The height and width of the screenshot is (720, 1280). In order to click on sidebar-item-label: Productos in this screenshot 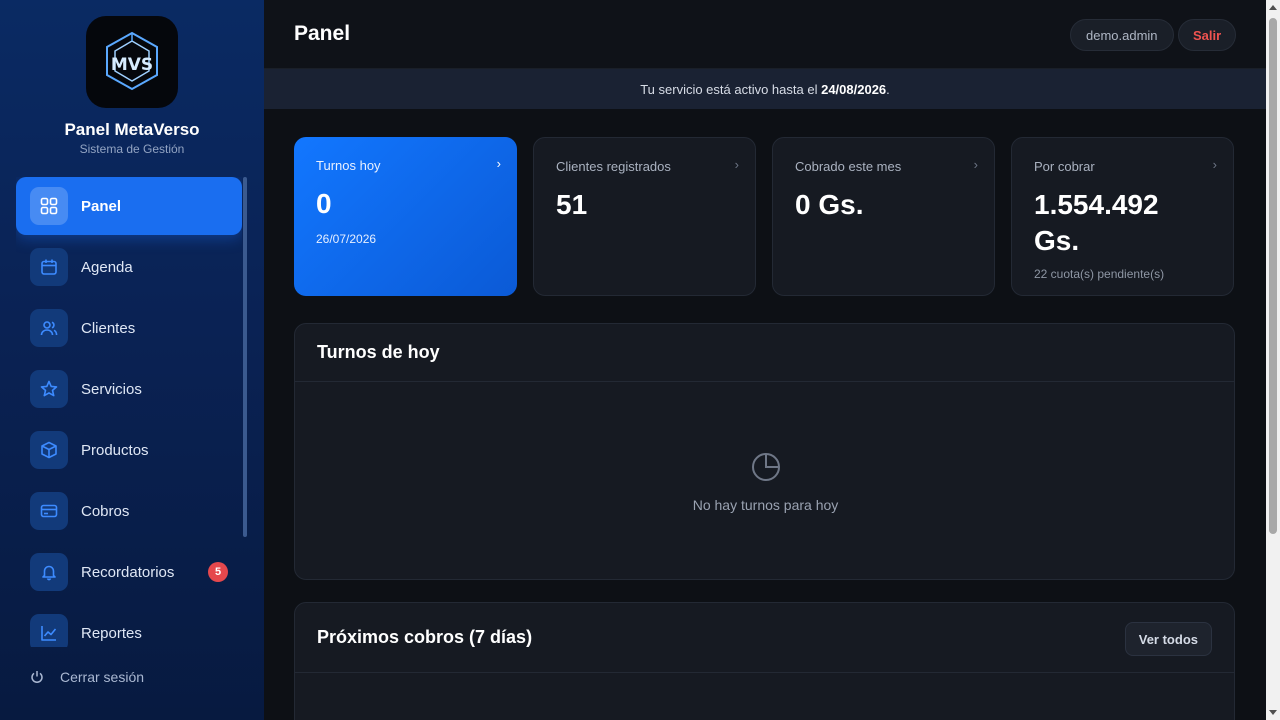, I will do `click(115, 450)`.